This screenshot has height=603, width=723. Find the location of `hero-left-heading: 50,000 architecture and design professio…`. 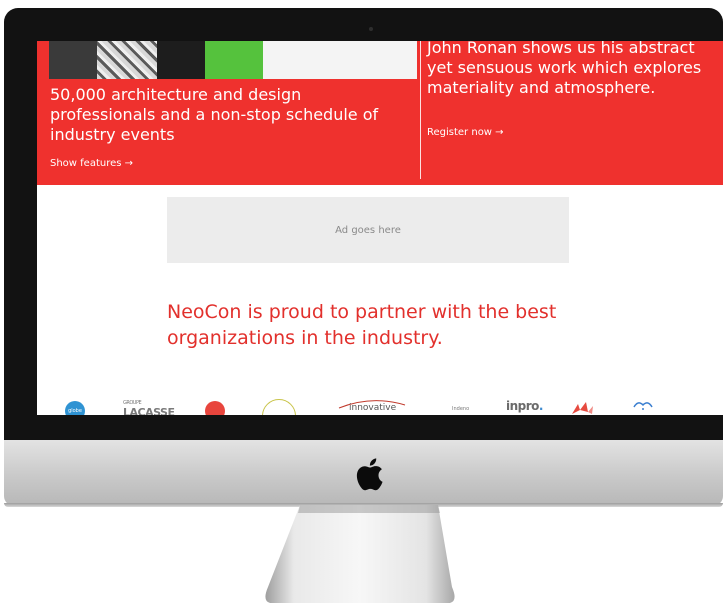

hero-left-heading: 50,000 architecture and design professio… is located at coordinates (214, 114).